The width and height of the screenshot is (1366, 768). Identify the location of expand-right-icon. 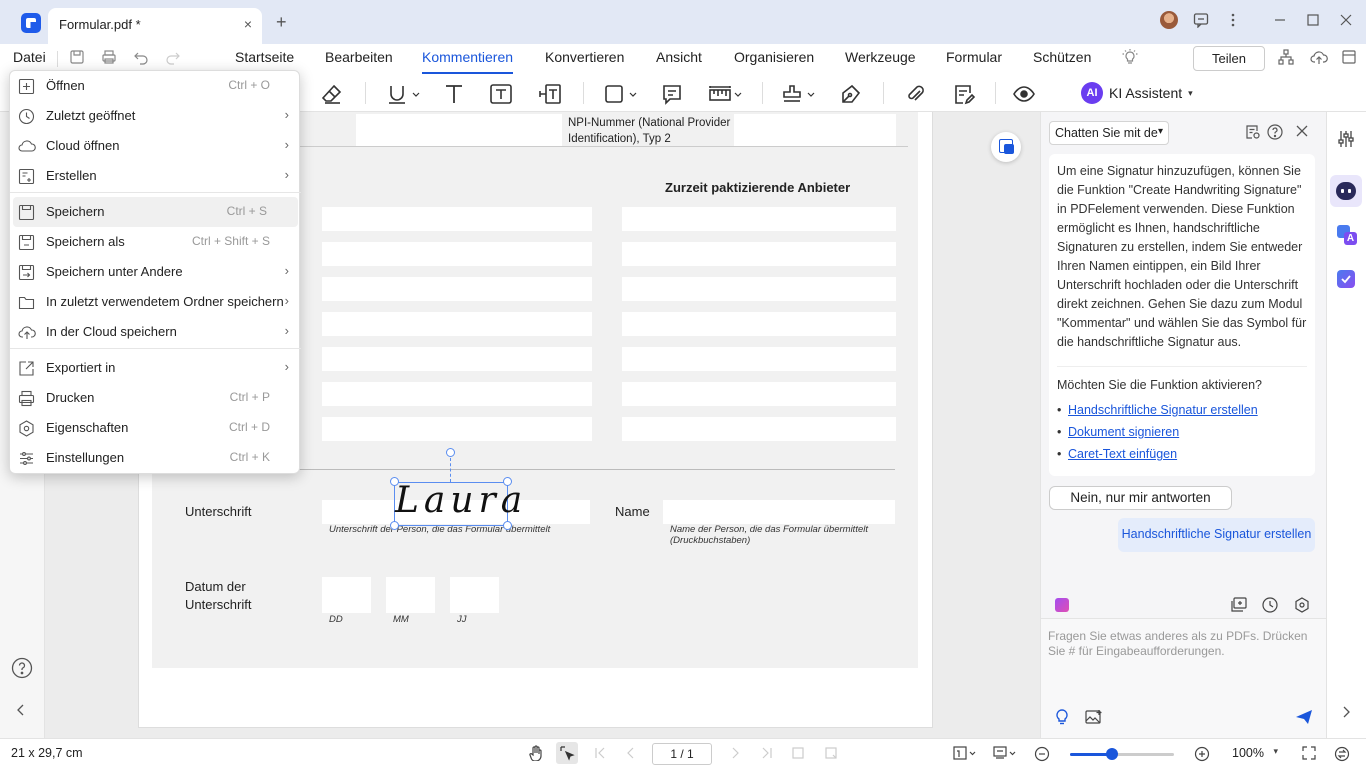
(1346, 712).